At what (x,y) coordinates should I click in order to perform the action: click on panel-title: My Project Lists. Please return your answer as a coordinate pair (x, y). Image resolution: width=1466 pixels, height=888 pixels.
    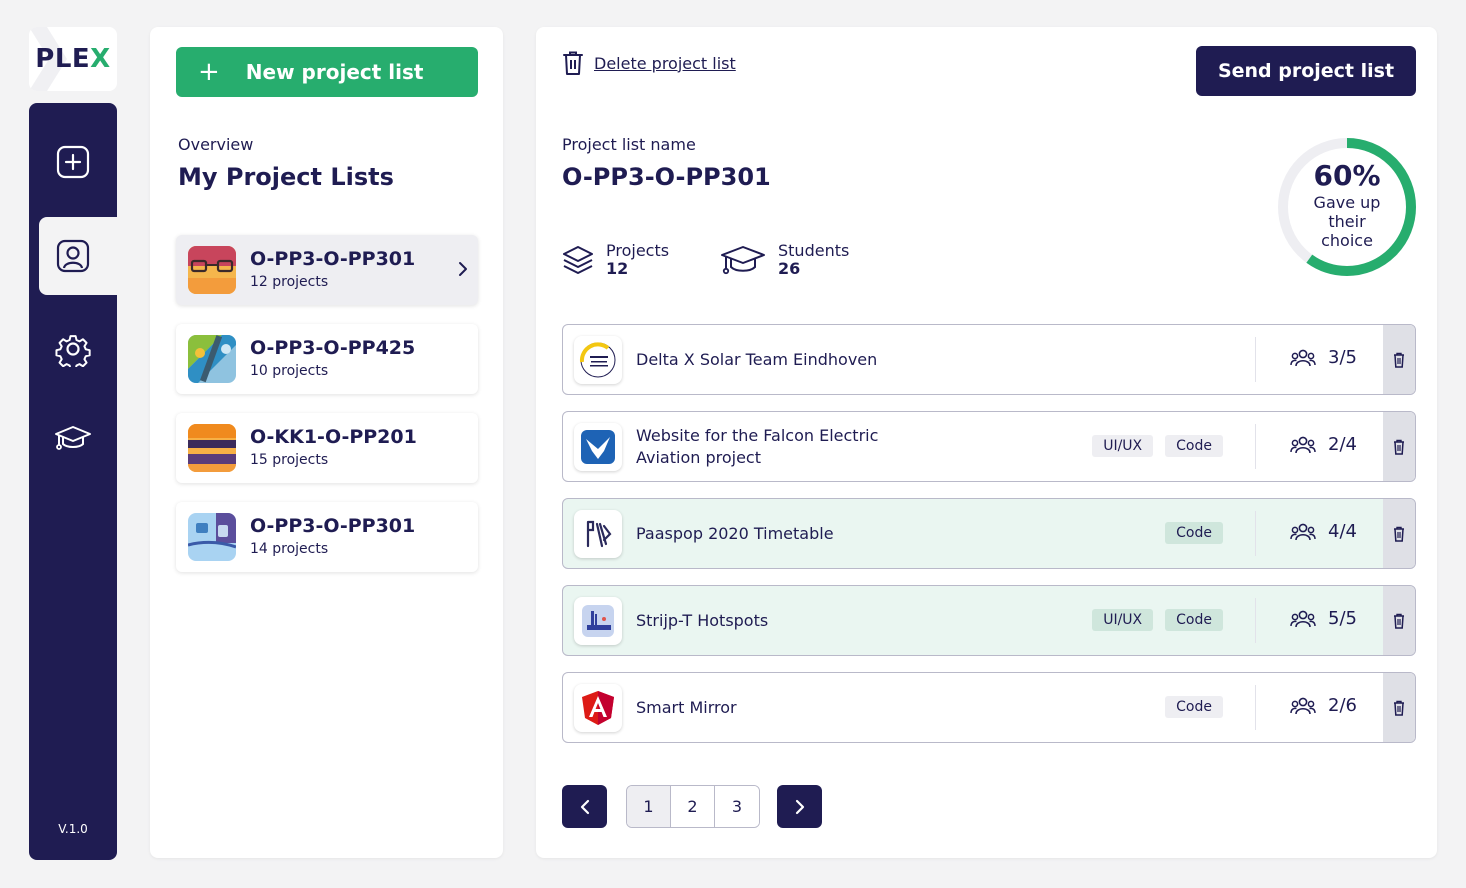
    Looking at the image, I should click on (286, 177).